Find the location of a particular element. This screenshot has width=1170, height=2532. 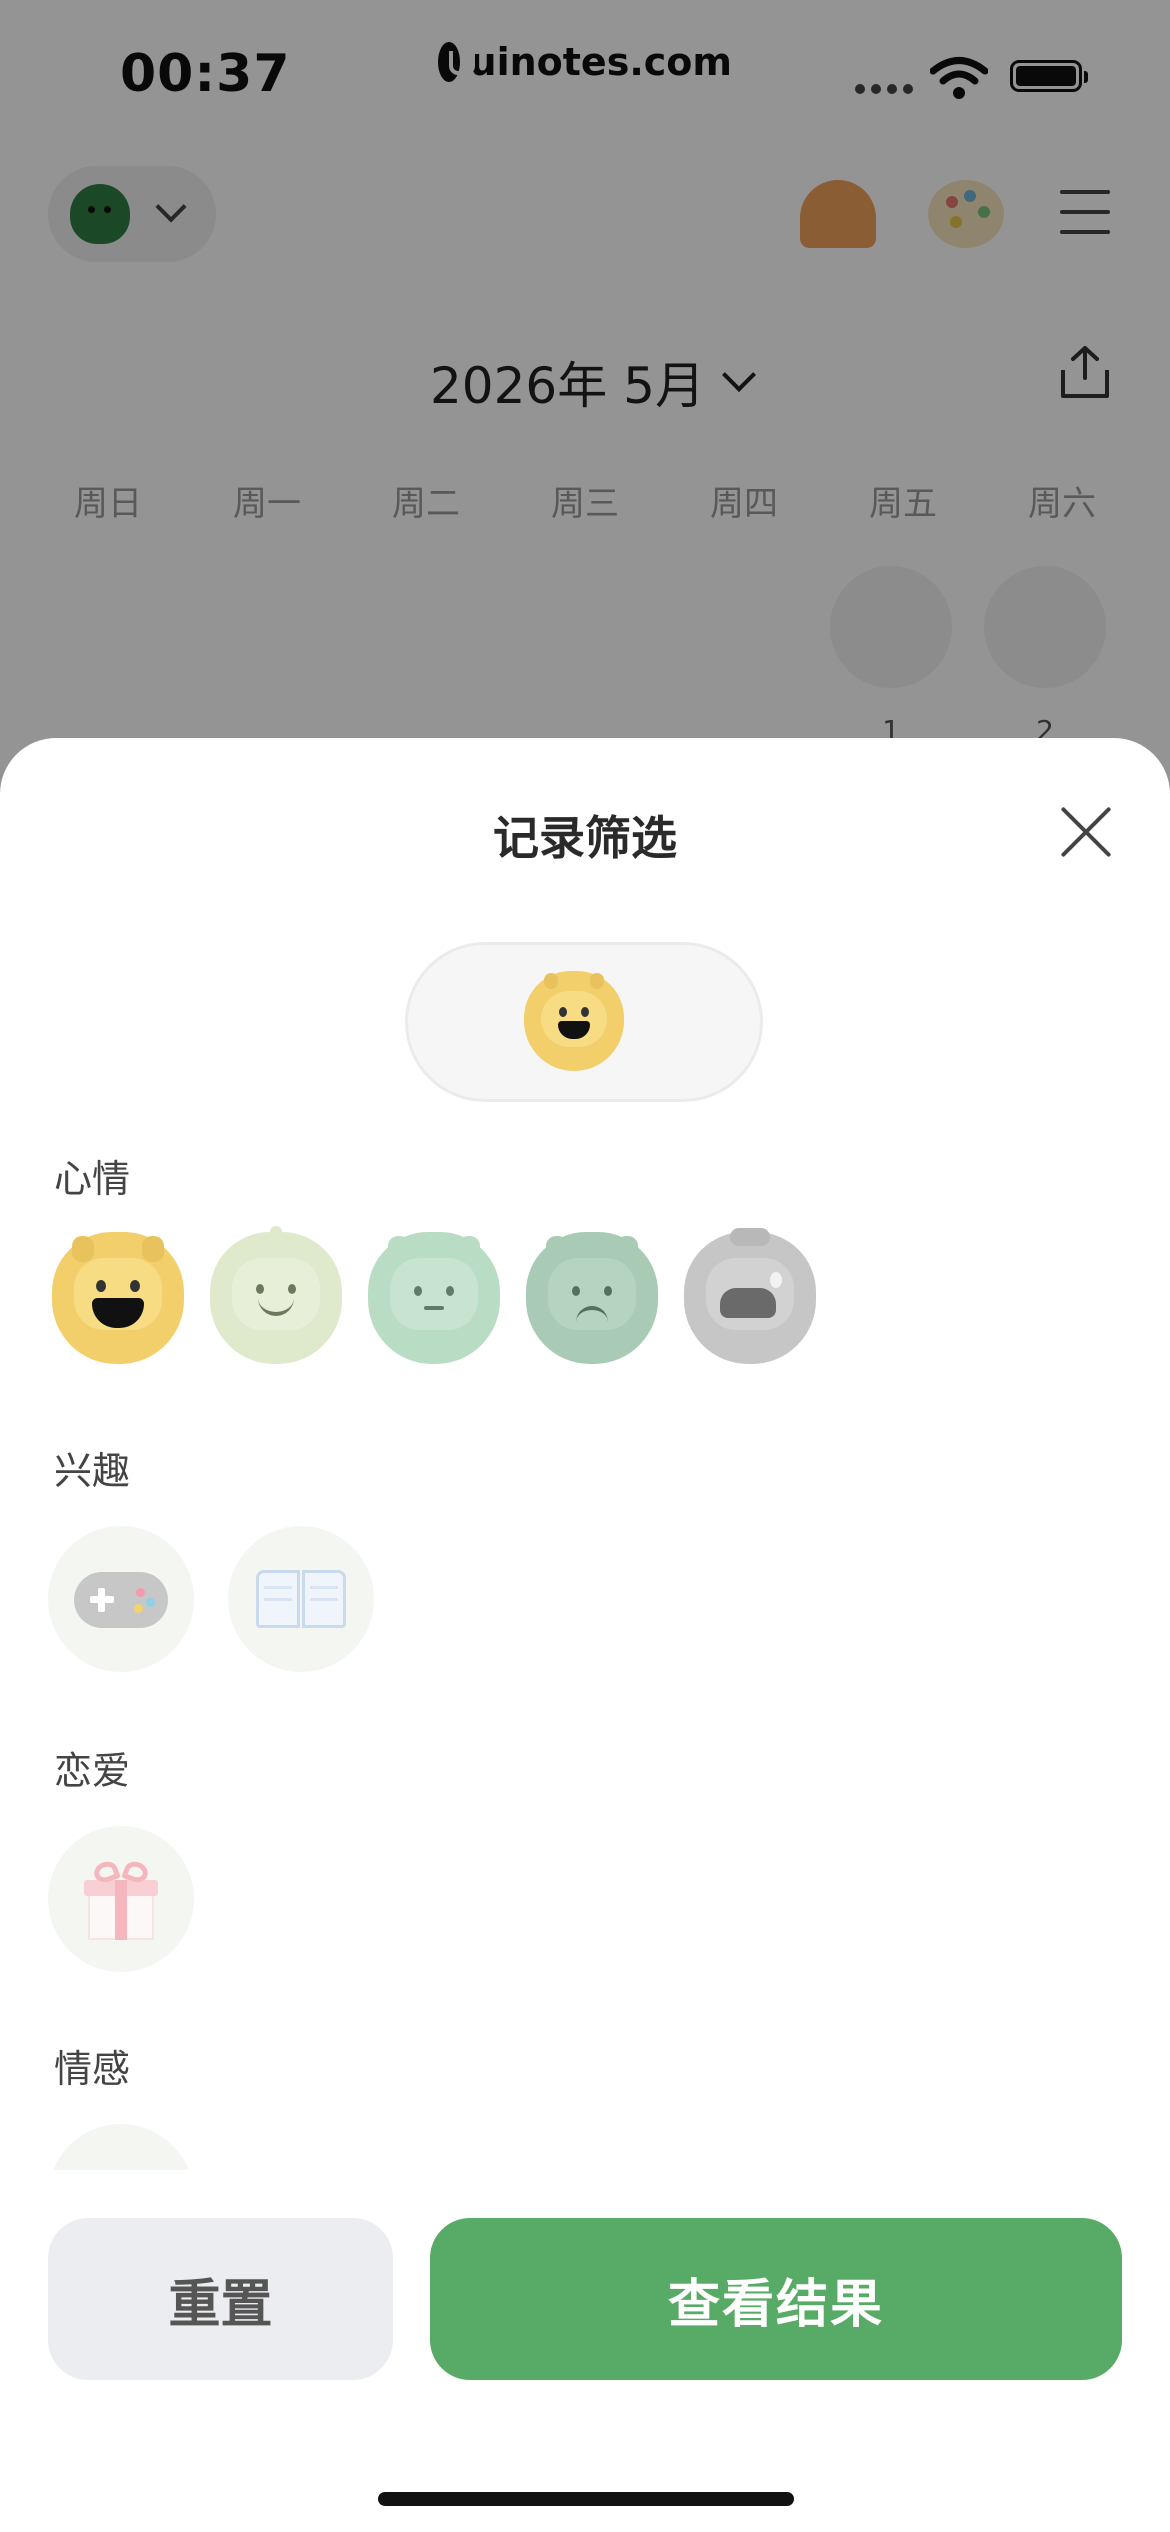

interest-gaming is located at coordinates (121, 1599).